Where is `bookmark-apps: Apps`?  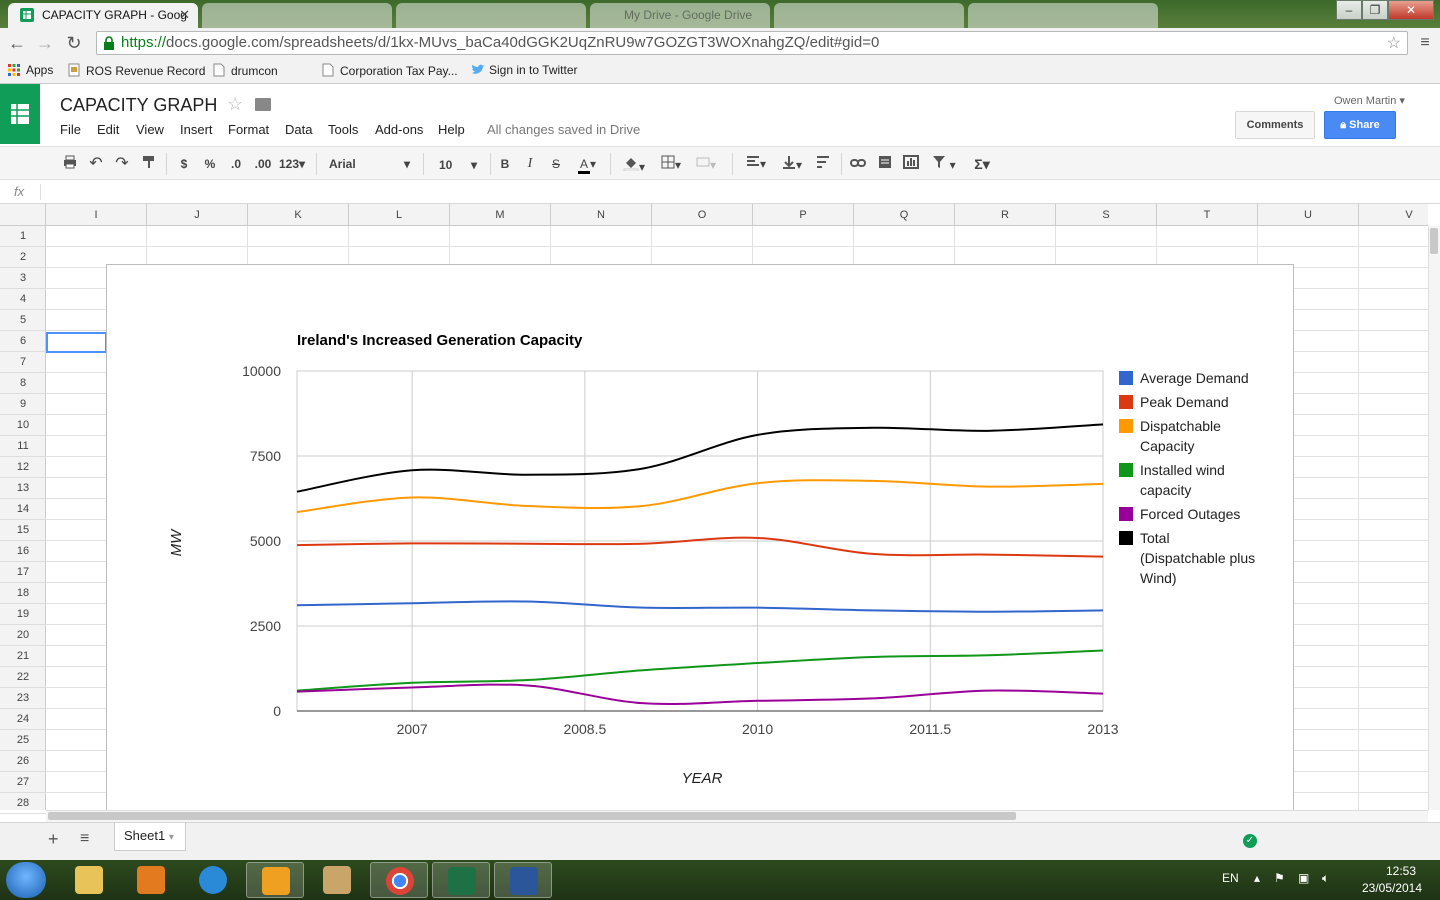
bookmark-apps: Apps is located at coordinates (30, 70).